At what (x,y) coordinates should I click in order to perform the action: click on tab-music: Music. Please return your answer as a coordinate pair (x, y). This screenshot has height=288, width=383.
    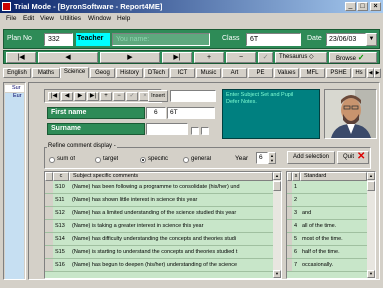
    Looking at the image, I should click on (208, 73).